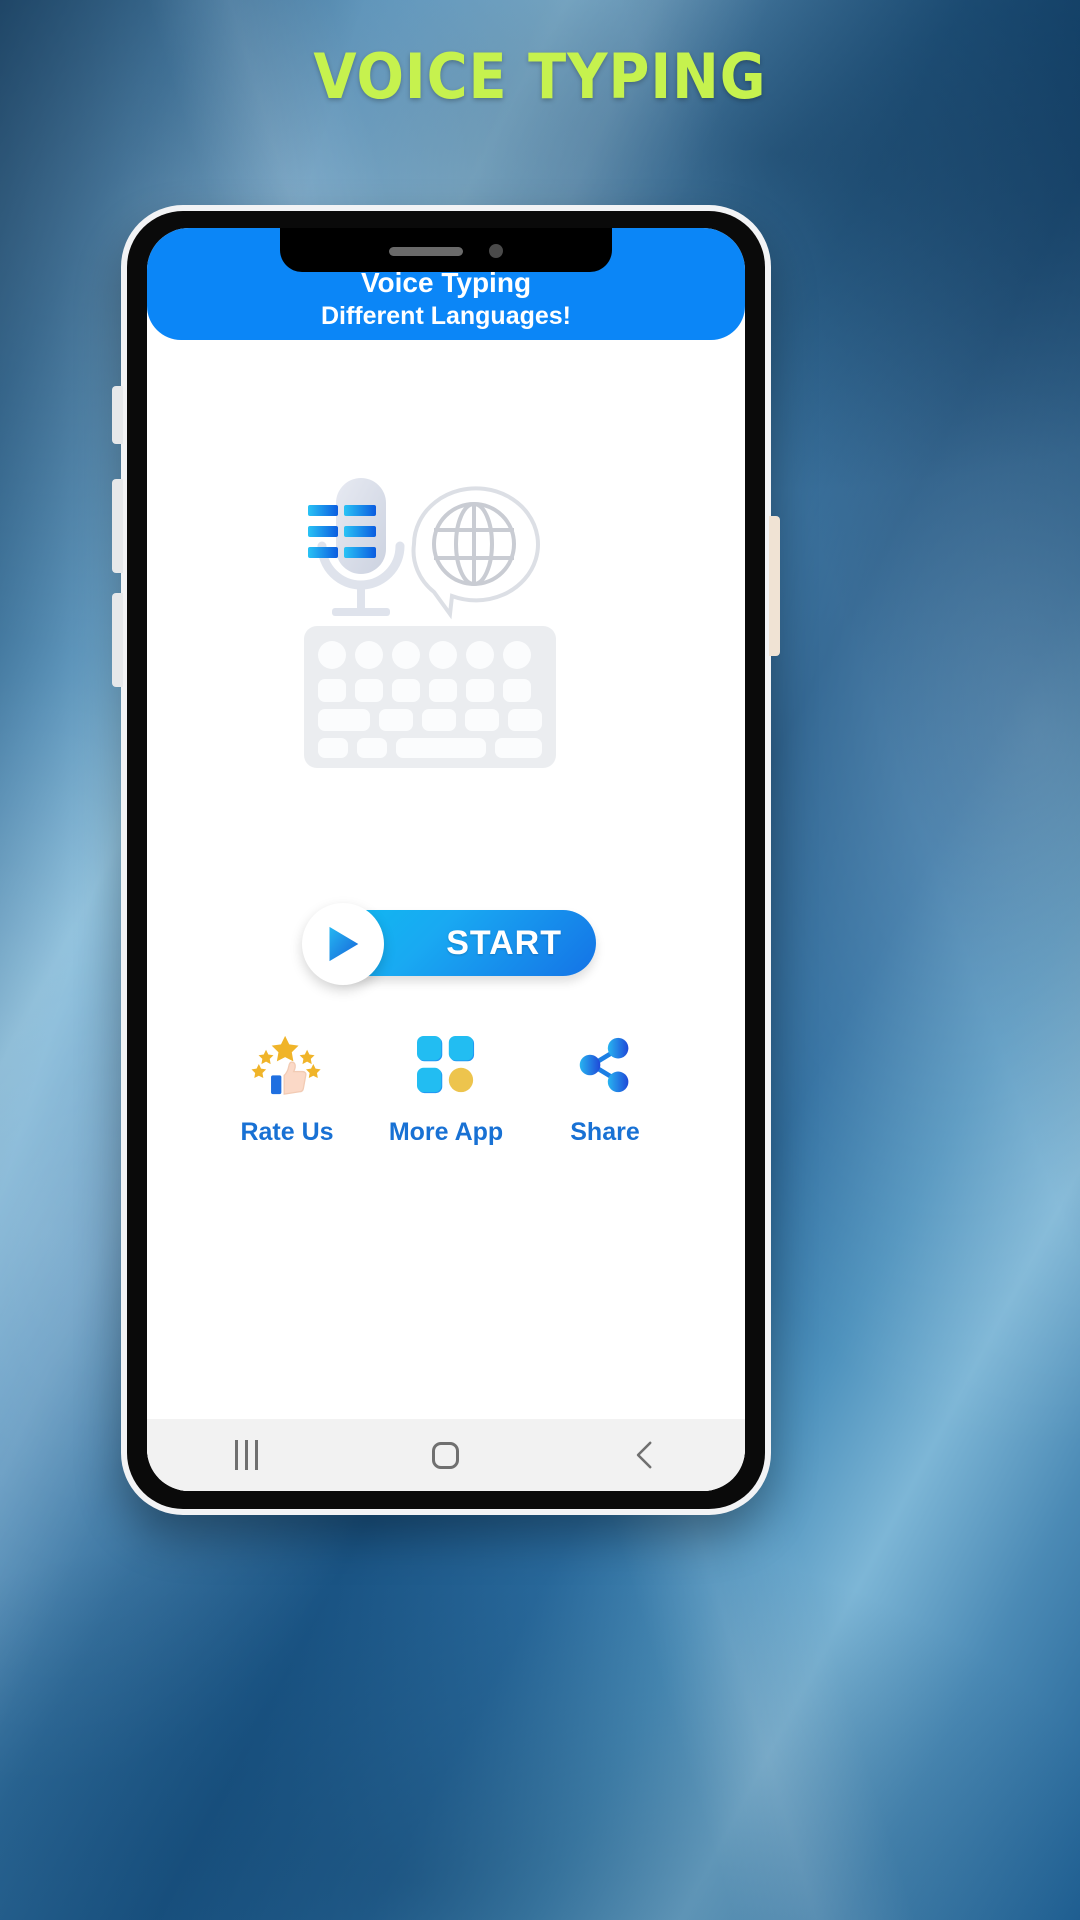 This screenshot has height=1920, width=1080. What do you see at coordinates (117, 415) in the screenshot?
I see `phone-button-silent` at bounding box center [117, 415].